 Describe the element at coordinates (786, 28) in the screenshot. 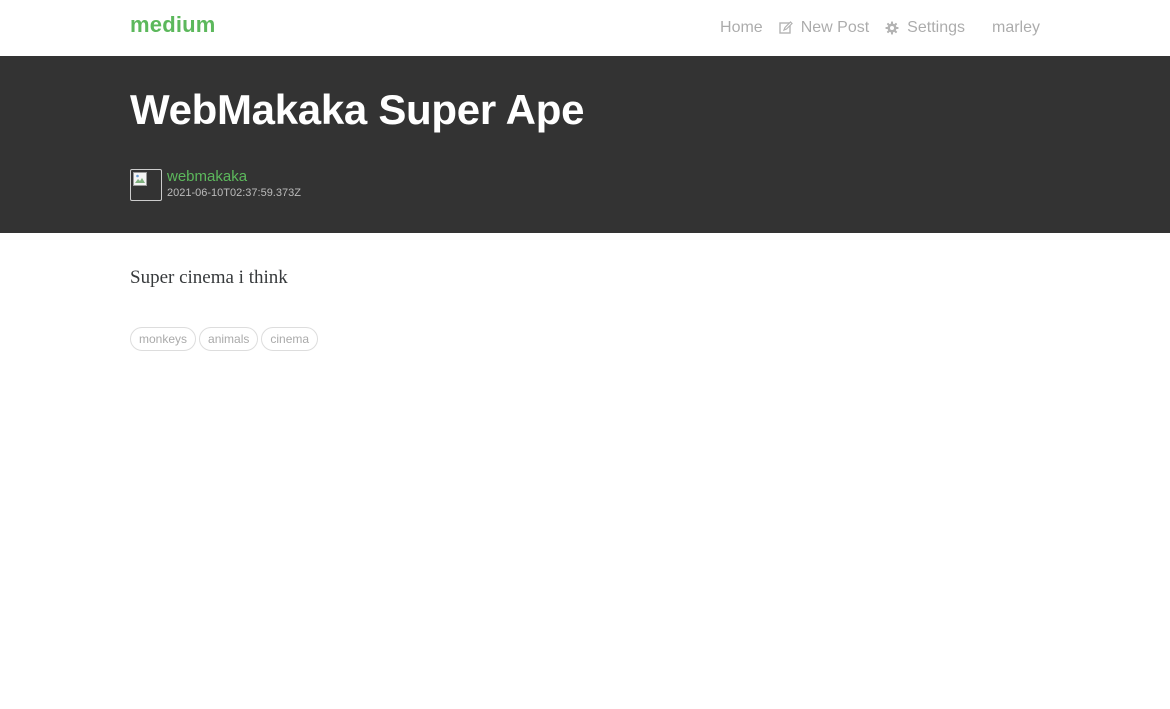

I see `edit-icon` at that location.